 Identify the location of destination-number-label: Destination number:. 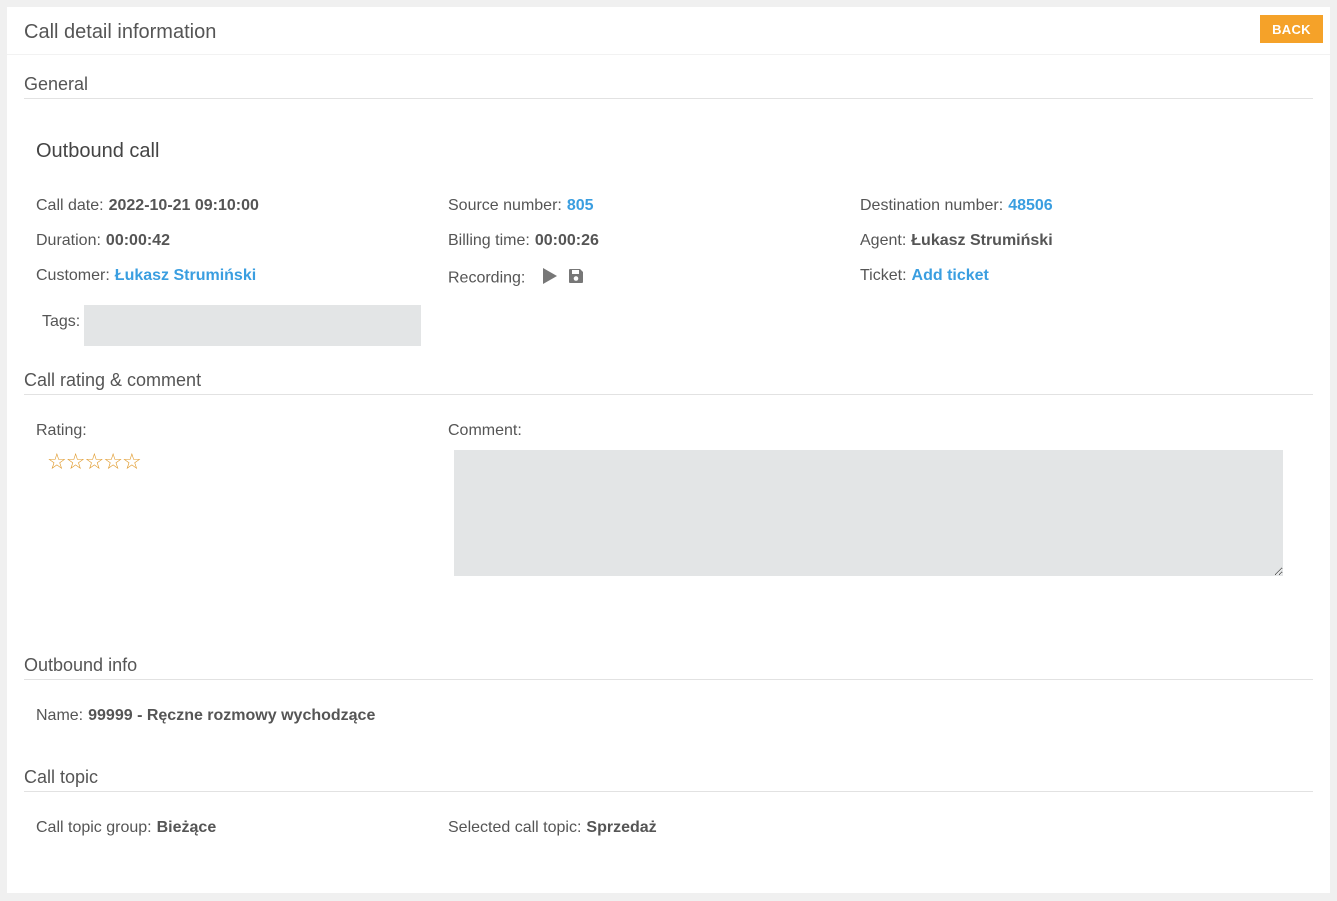
(932, 205).